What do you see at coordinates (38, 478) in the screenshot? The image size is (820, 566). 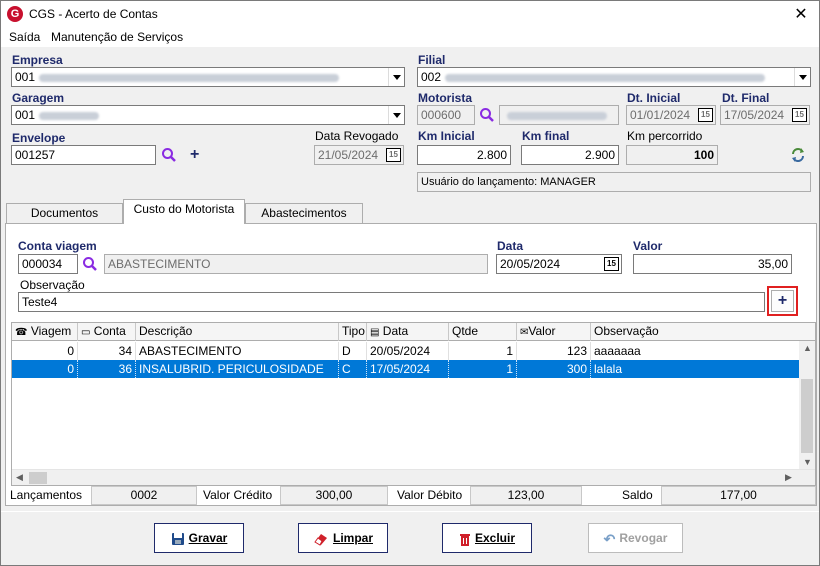 I see `hscroll-thumb` at bounding box center [38, 478].